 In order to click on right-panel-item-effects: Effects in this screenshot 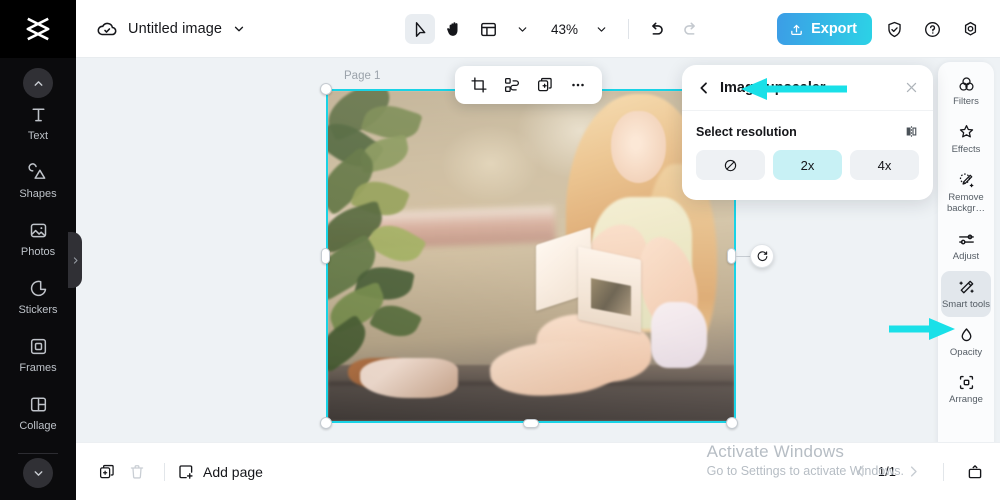, I will do `click(966, 139)`.